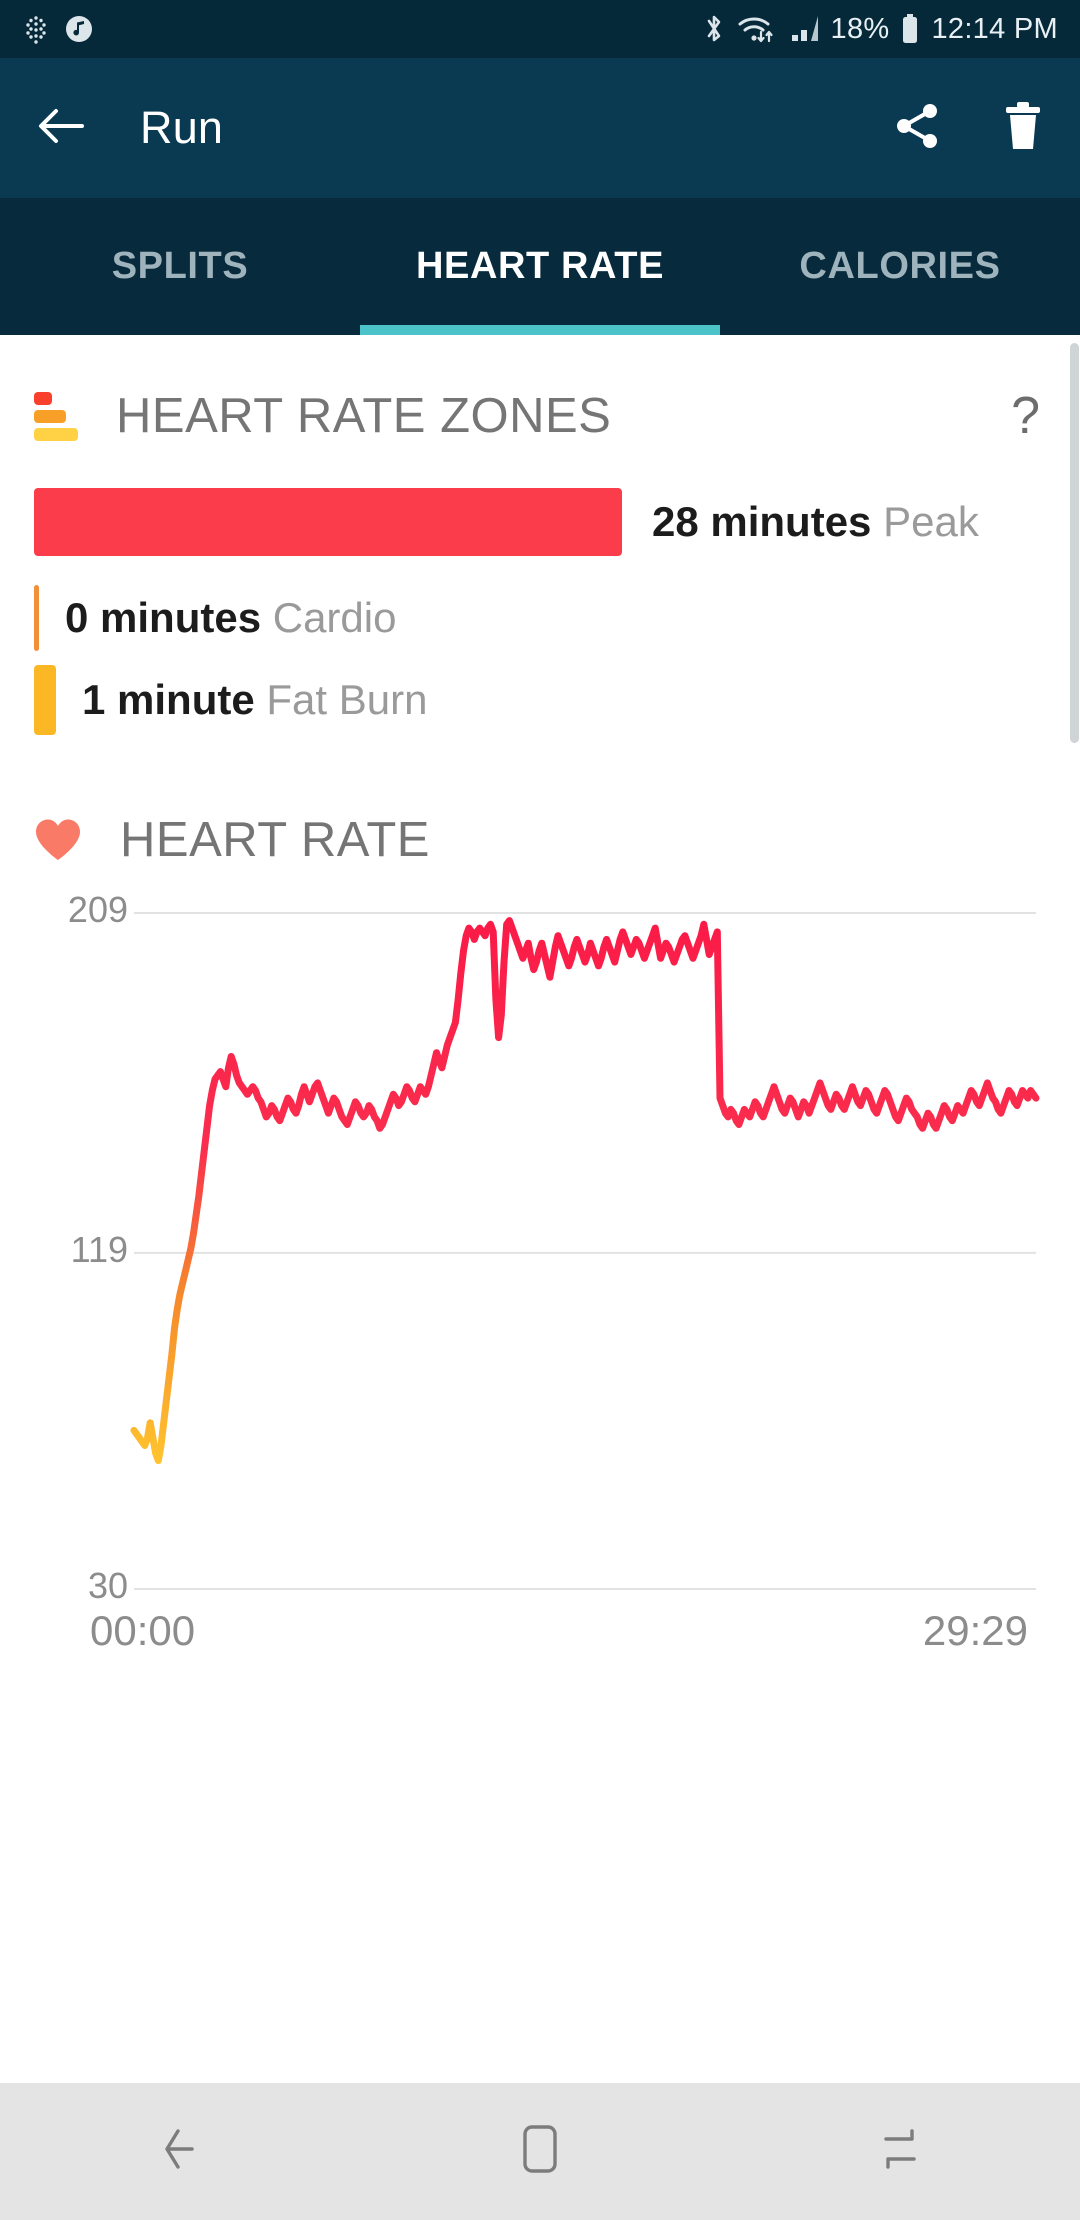  I want to click on x-axis: 00:00 29:29, so click(540, 1631).